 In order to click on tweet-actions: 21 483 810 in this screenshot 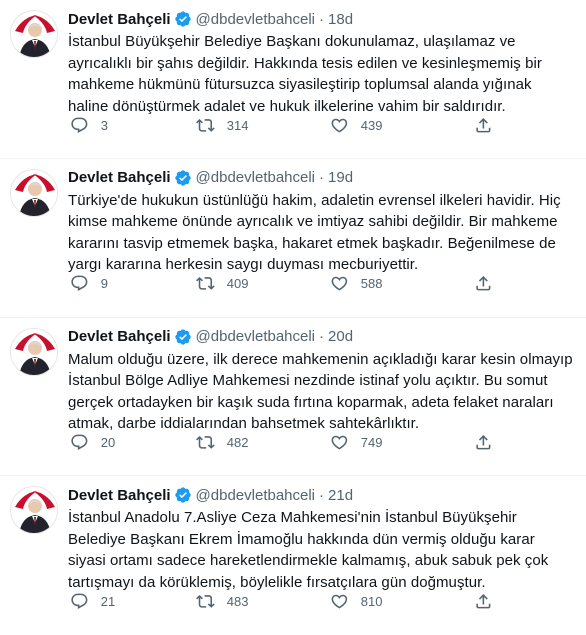, I will do `click(281, 601)`.